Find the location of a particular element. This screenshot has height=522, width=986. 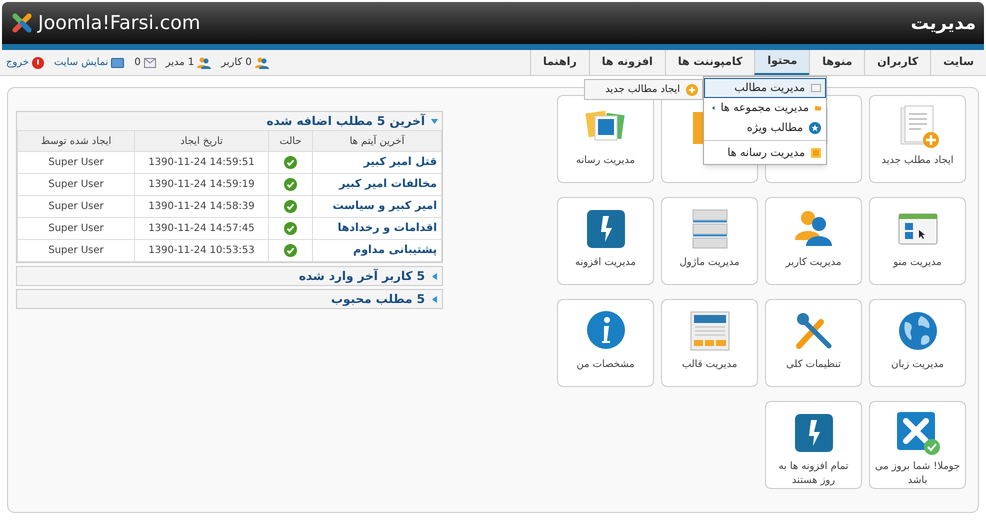

column-header: ایجاد شده توسط is located at coordinates (76, 141).